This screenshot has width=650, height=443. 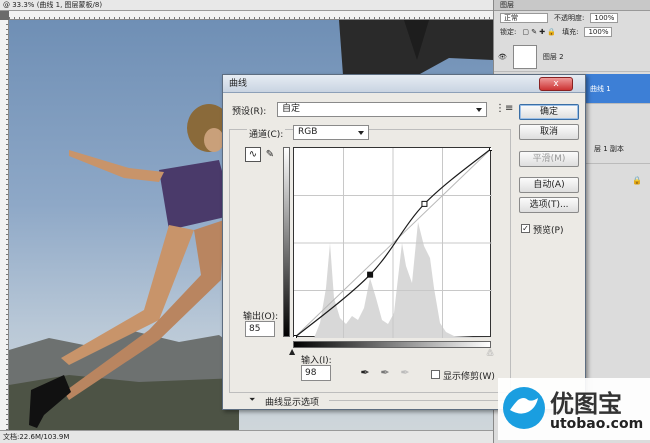 What do you see at coordinates (507, 5) in the screenshot?
I see `layers-tab-label: 图层` at bounding box center [507, 5].